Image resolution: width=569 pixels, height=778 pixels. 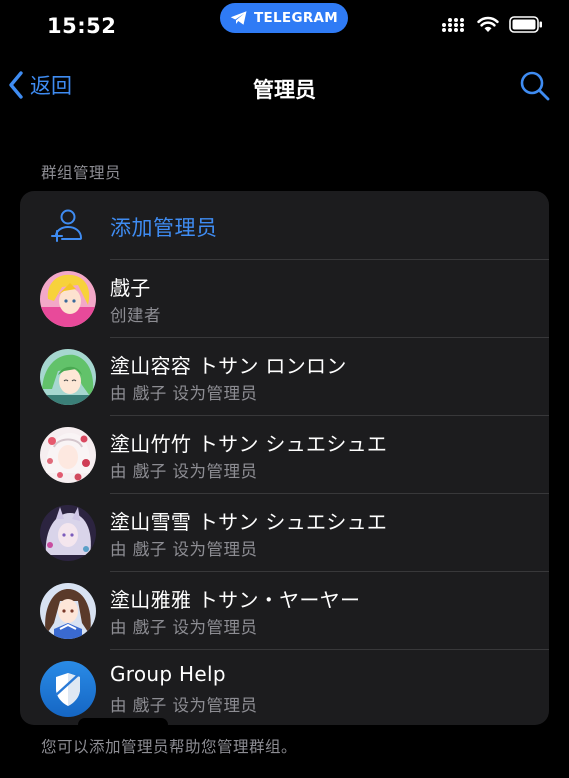 I want to click on admin-row: 塗山容容 トサン ロンロン 由 戲子 设为管理员, so click(x=284, y=377).